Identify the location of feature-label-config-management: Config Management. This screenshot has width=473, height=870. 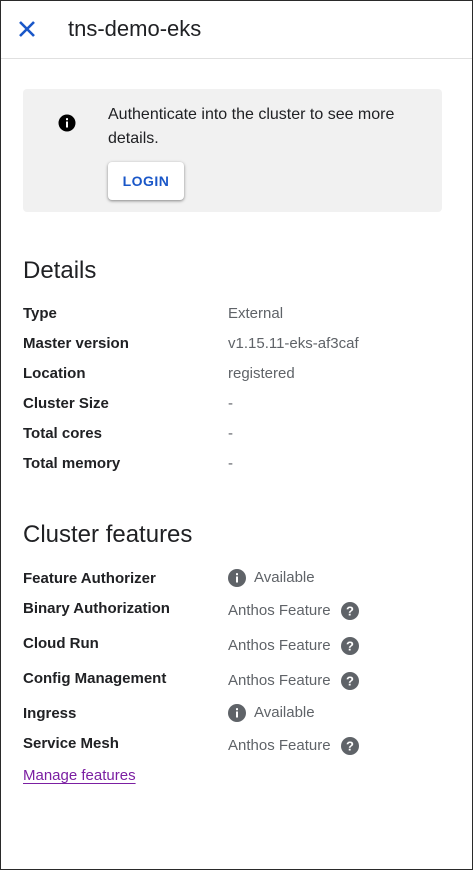
(95, 678).